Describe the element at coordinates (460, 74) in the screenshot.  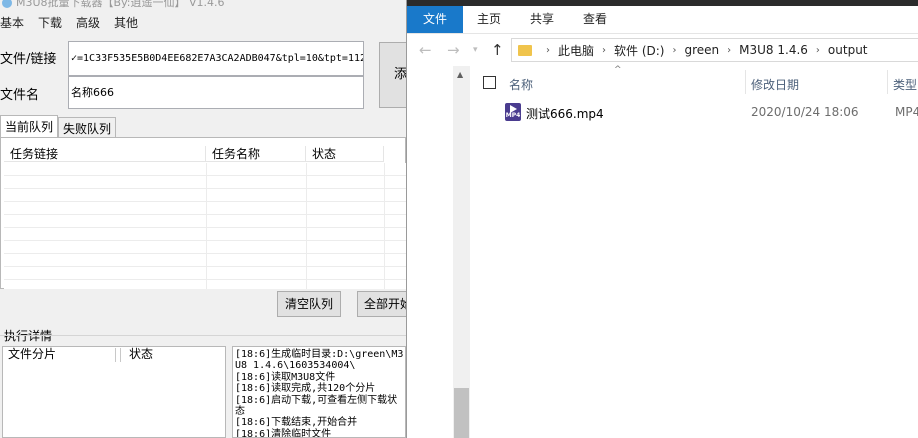
I see `scroll-up-icon: ▲` at that location.